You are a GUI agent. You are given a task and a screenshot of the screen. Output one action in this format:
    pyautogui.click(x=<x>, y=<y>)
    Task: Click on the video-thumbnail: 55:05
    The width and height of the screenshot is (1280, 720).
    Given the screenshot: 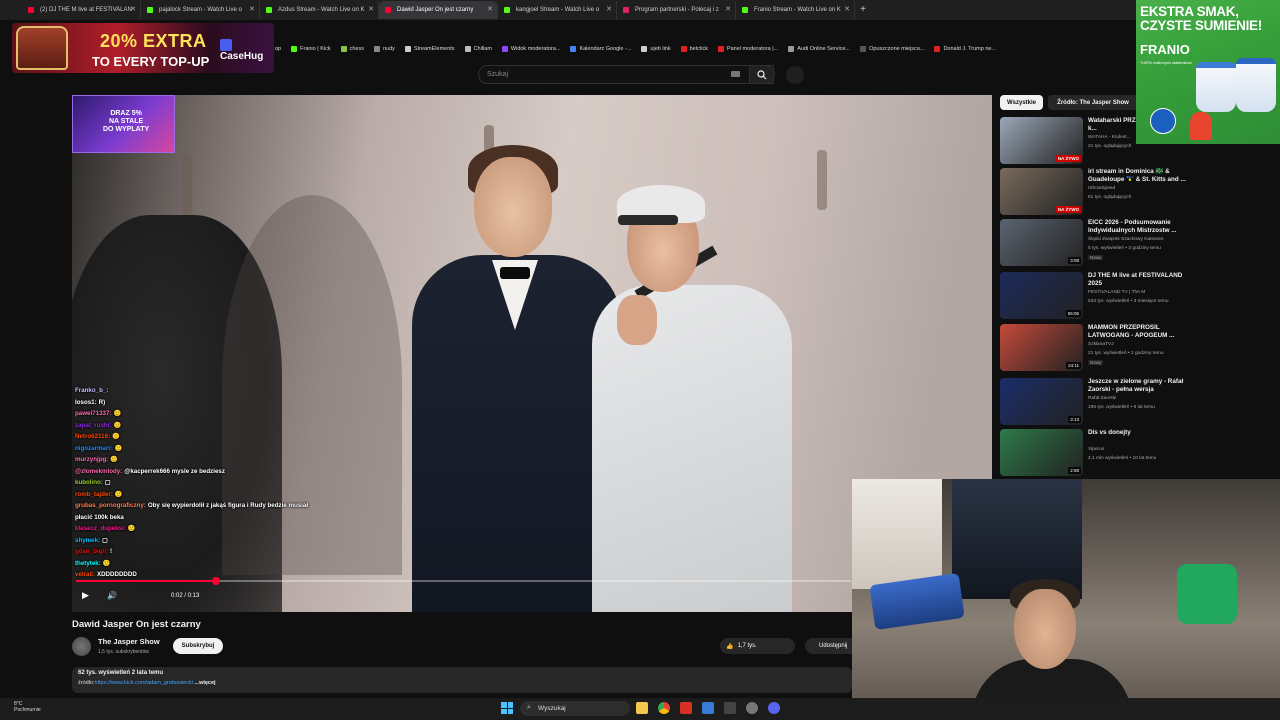 What is the action you would take?
    pyautogui.click(x=1041, y=295)
    